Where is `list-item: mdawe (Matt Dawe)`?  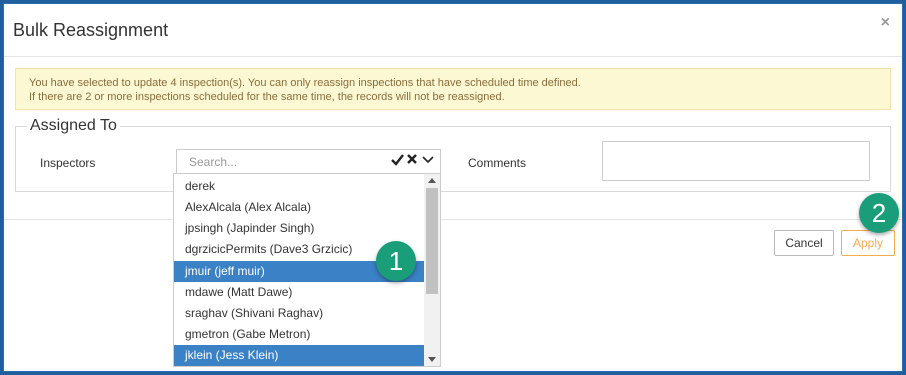
list-item: mdawe (Matt Dawe) is located at coordinates (299, 292).